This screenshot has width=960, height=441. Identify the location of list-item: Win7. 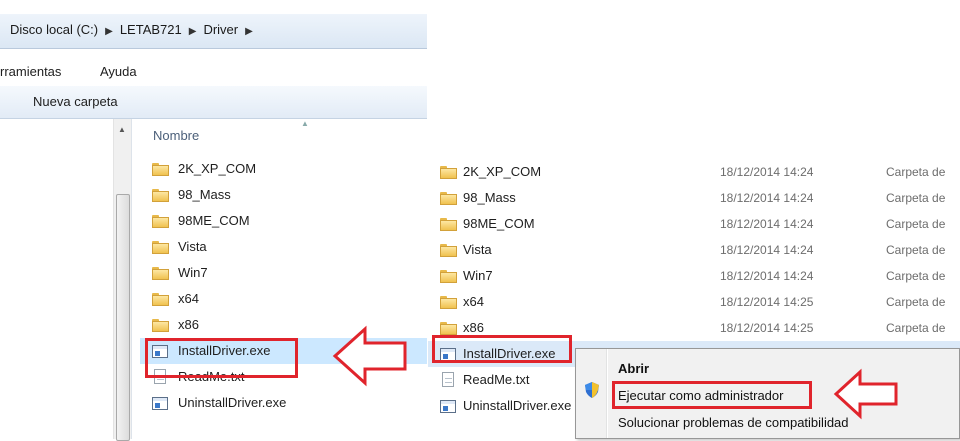
(283, 273).